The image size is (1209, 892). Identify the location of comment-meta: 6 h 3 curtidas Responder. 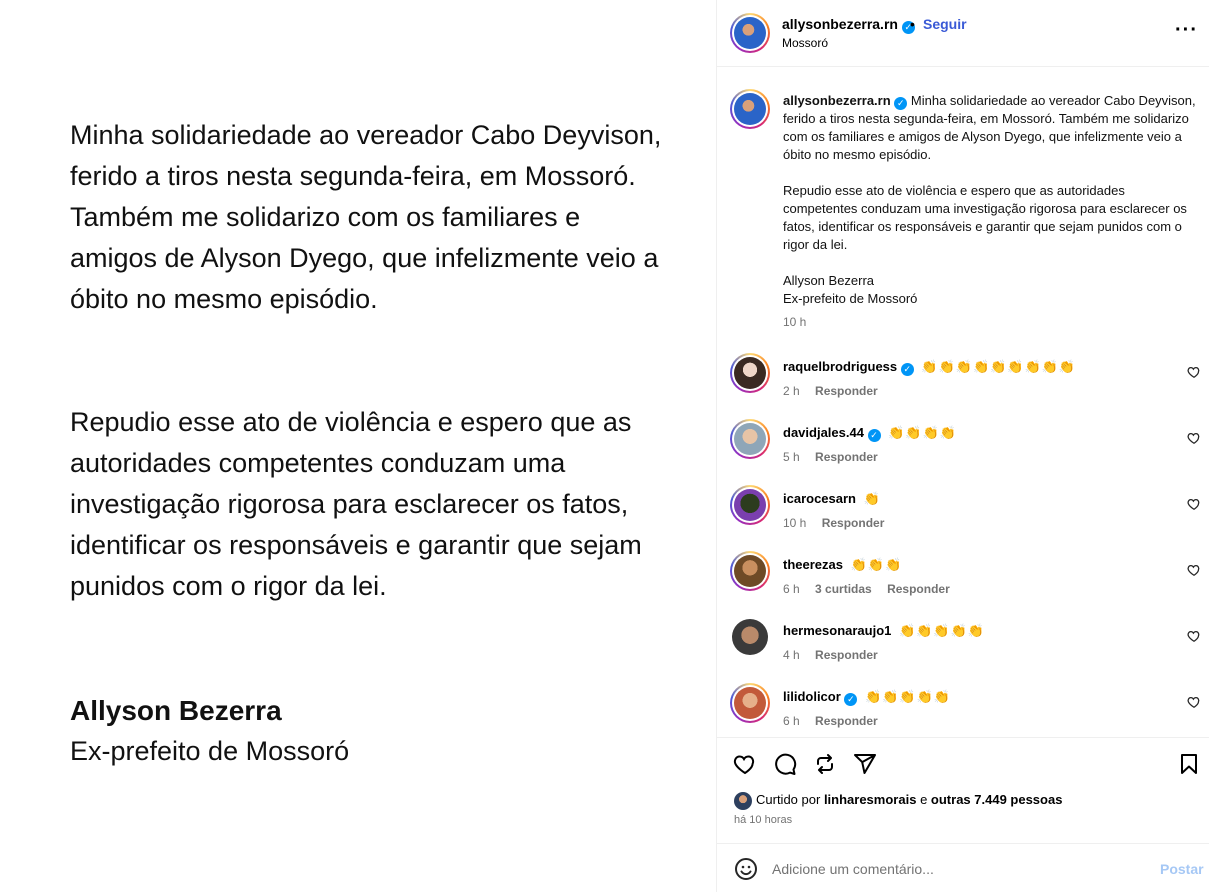
(866, 589).